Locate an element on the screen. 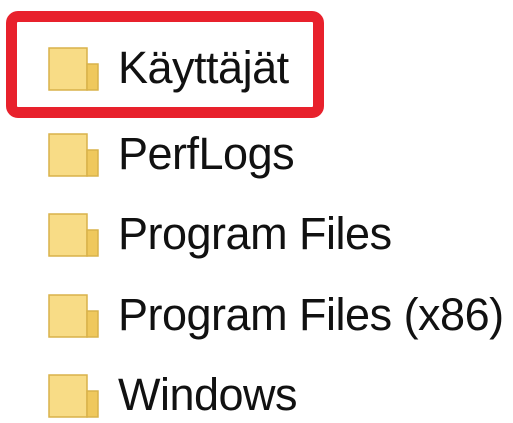 The image size is (513, 423). folder-label: Program Files (x86) is located at coordinates (311, 314).